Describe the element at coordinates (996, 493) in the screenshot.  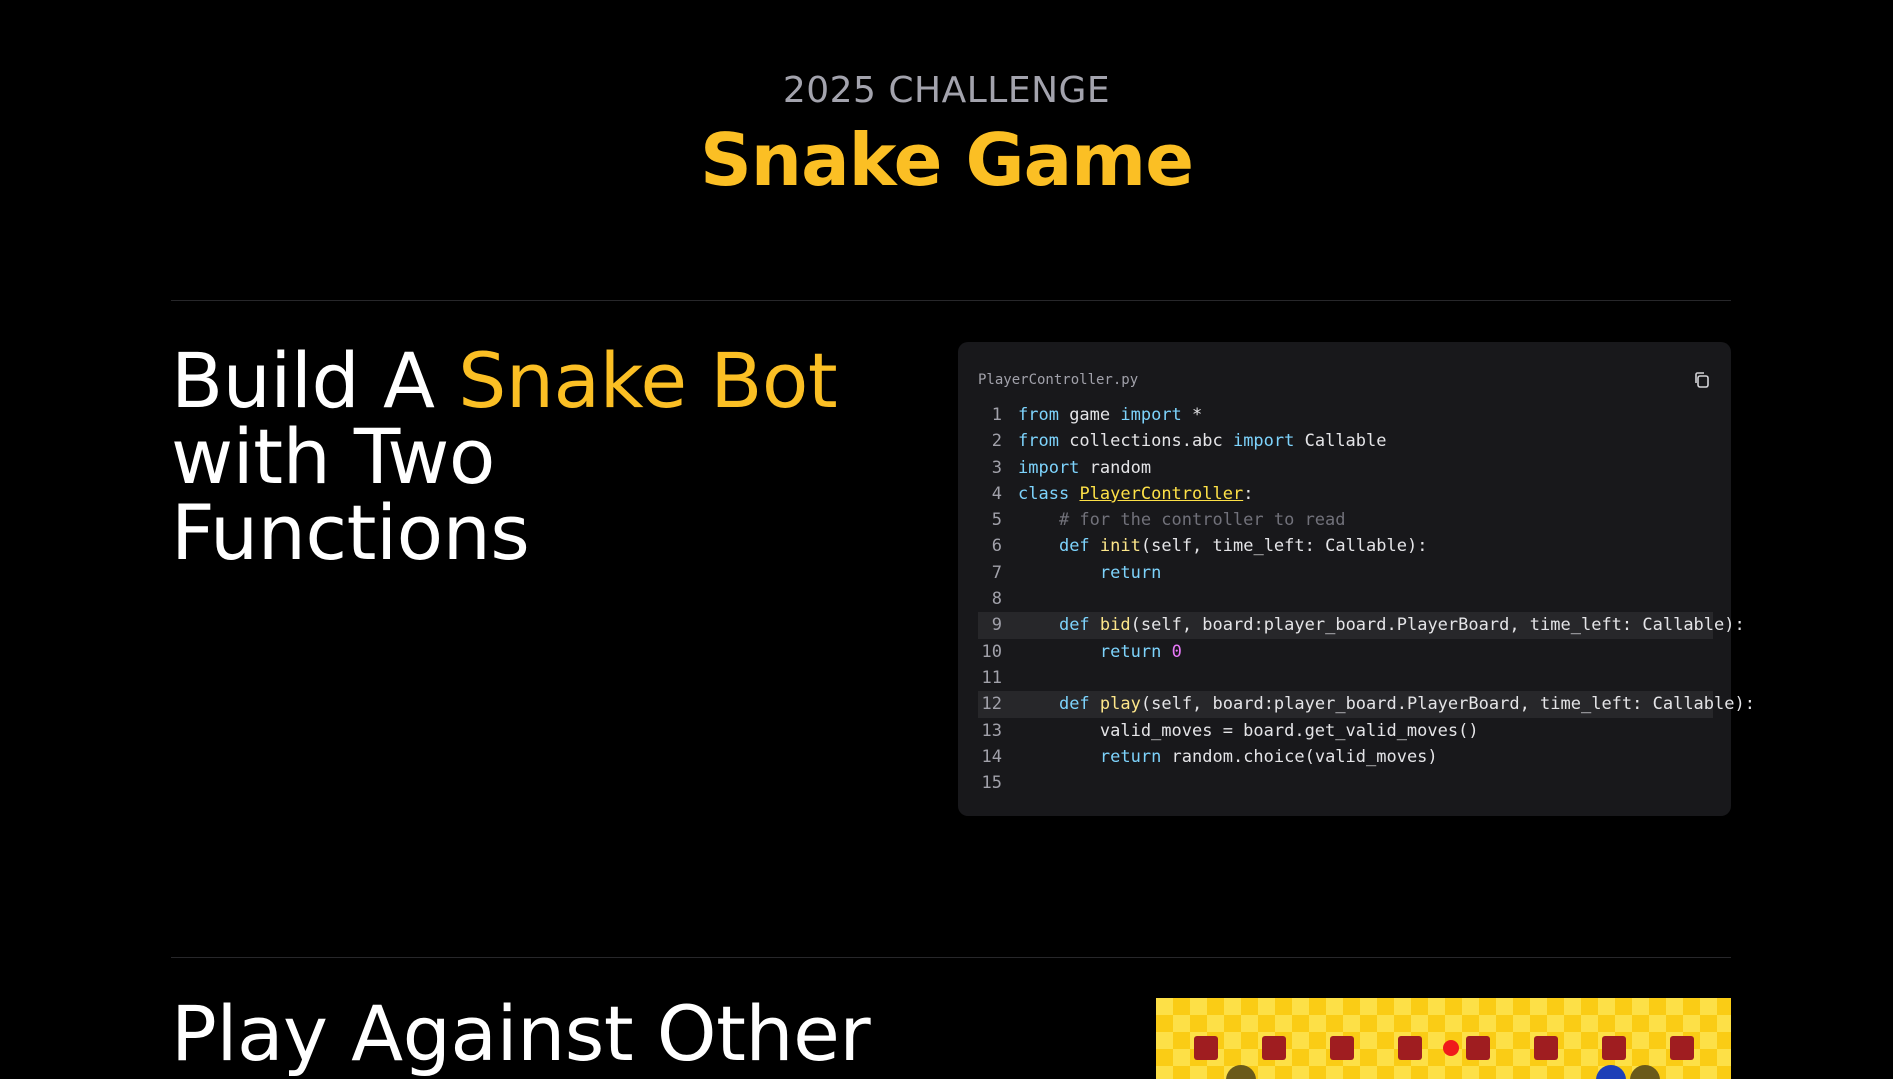
I see `line-number: 4` at that location.